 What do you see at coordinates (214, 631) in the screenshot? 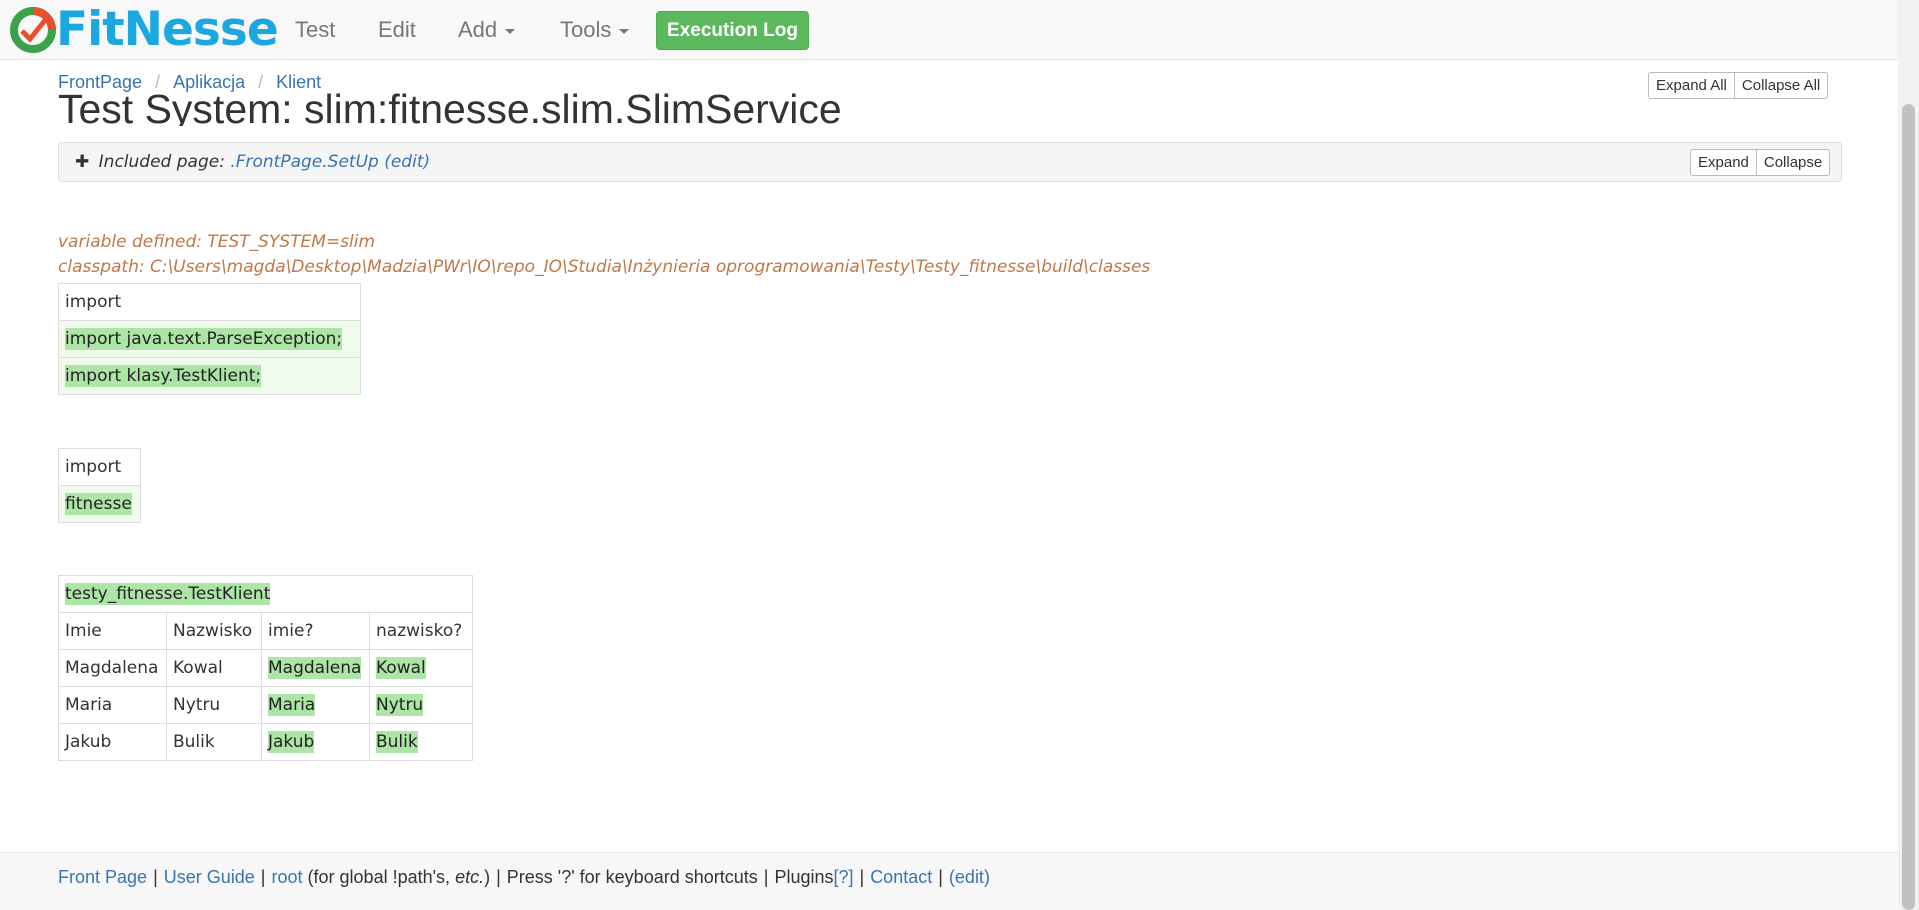
I see `column-header: Nazwisko` at bounding box center [214, 631].